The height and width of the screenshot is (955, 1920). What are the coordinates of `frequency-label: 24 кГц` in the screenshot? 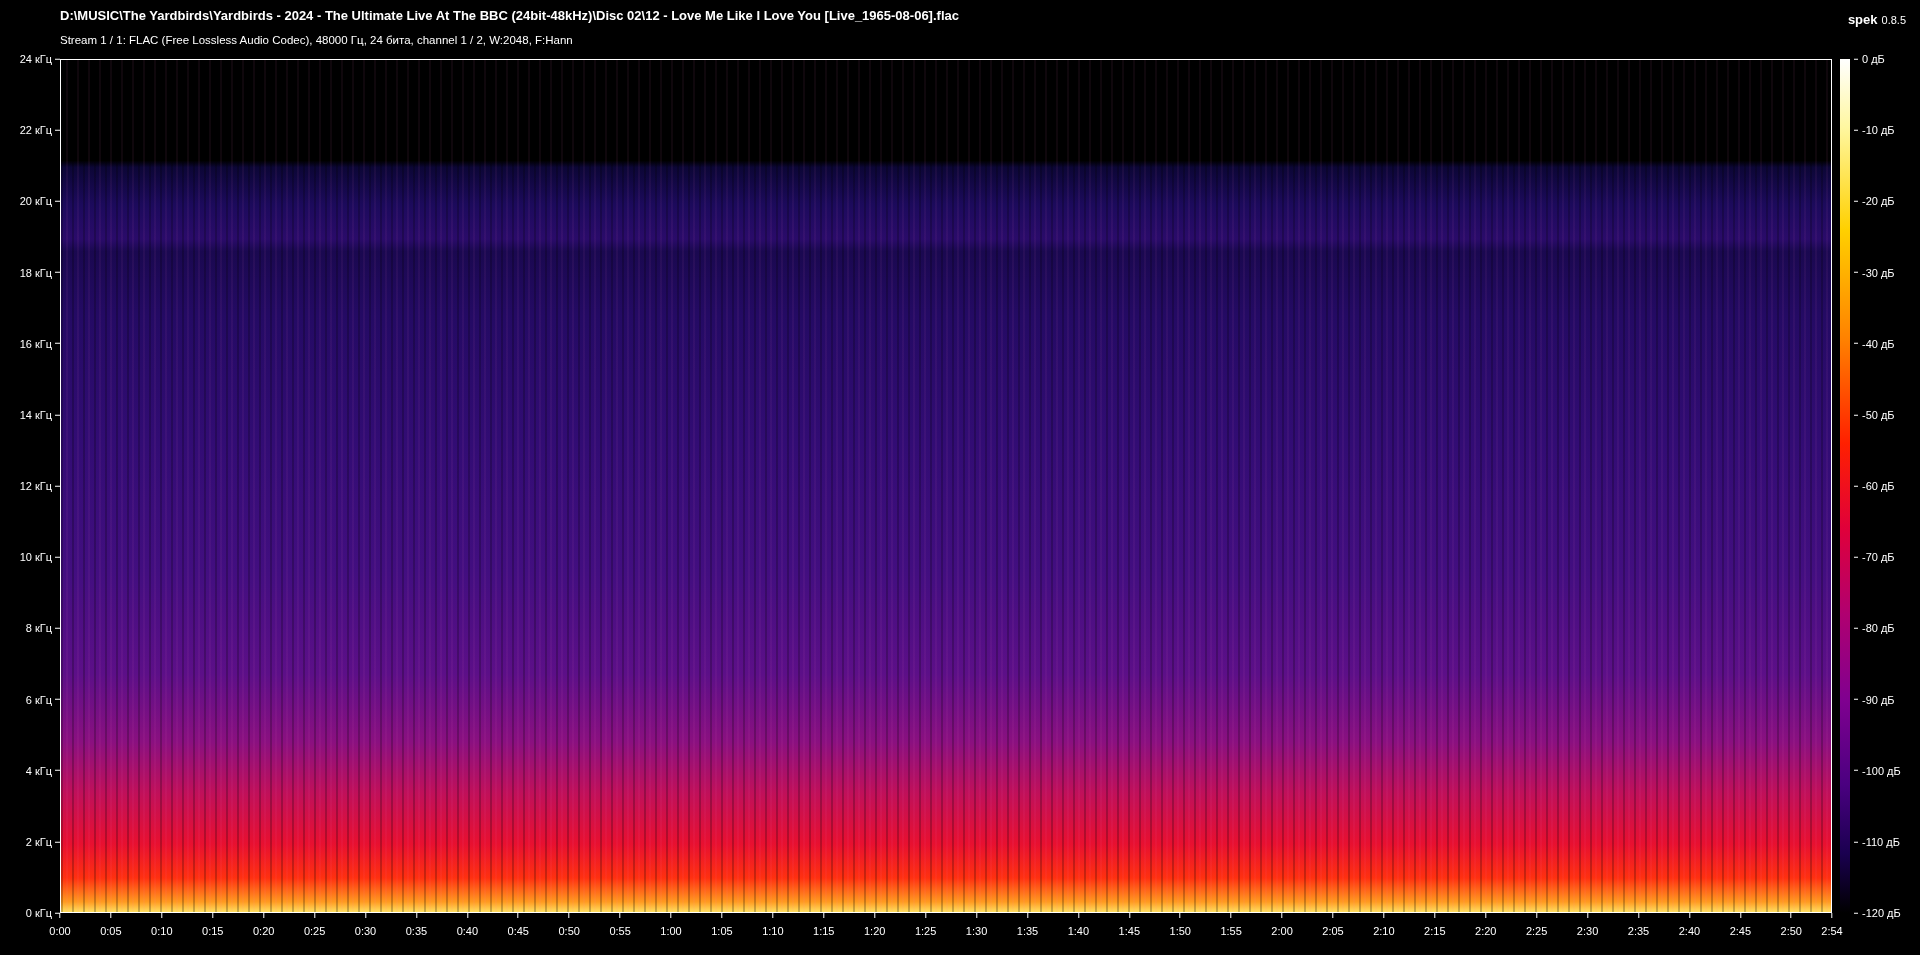 It's located at (35, 59).